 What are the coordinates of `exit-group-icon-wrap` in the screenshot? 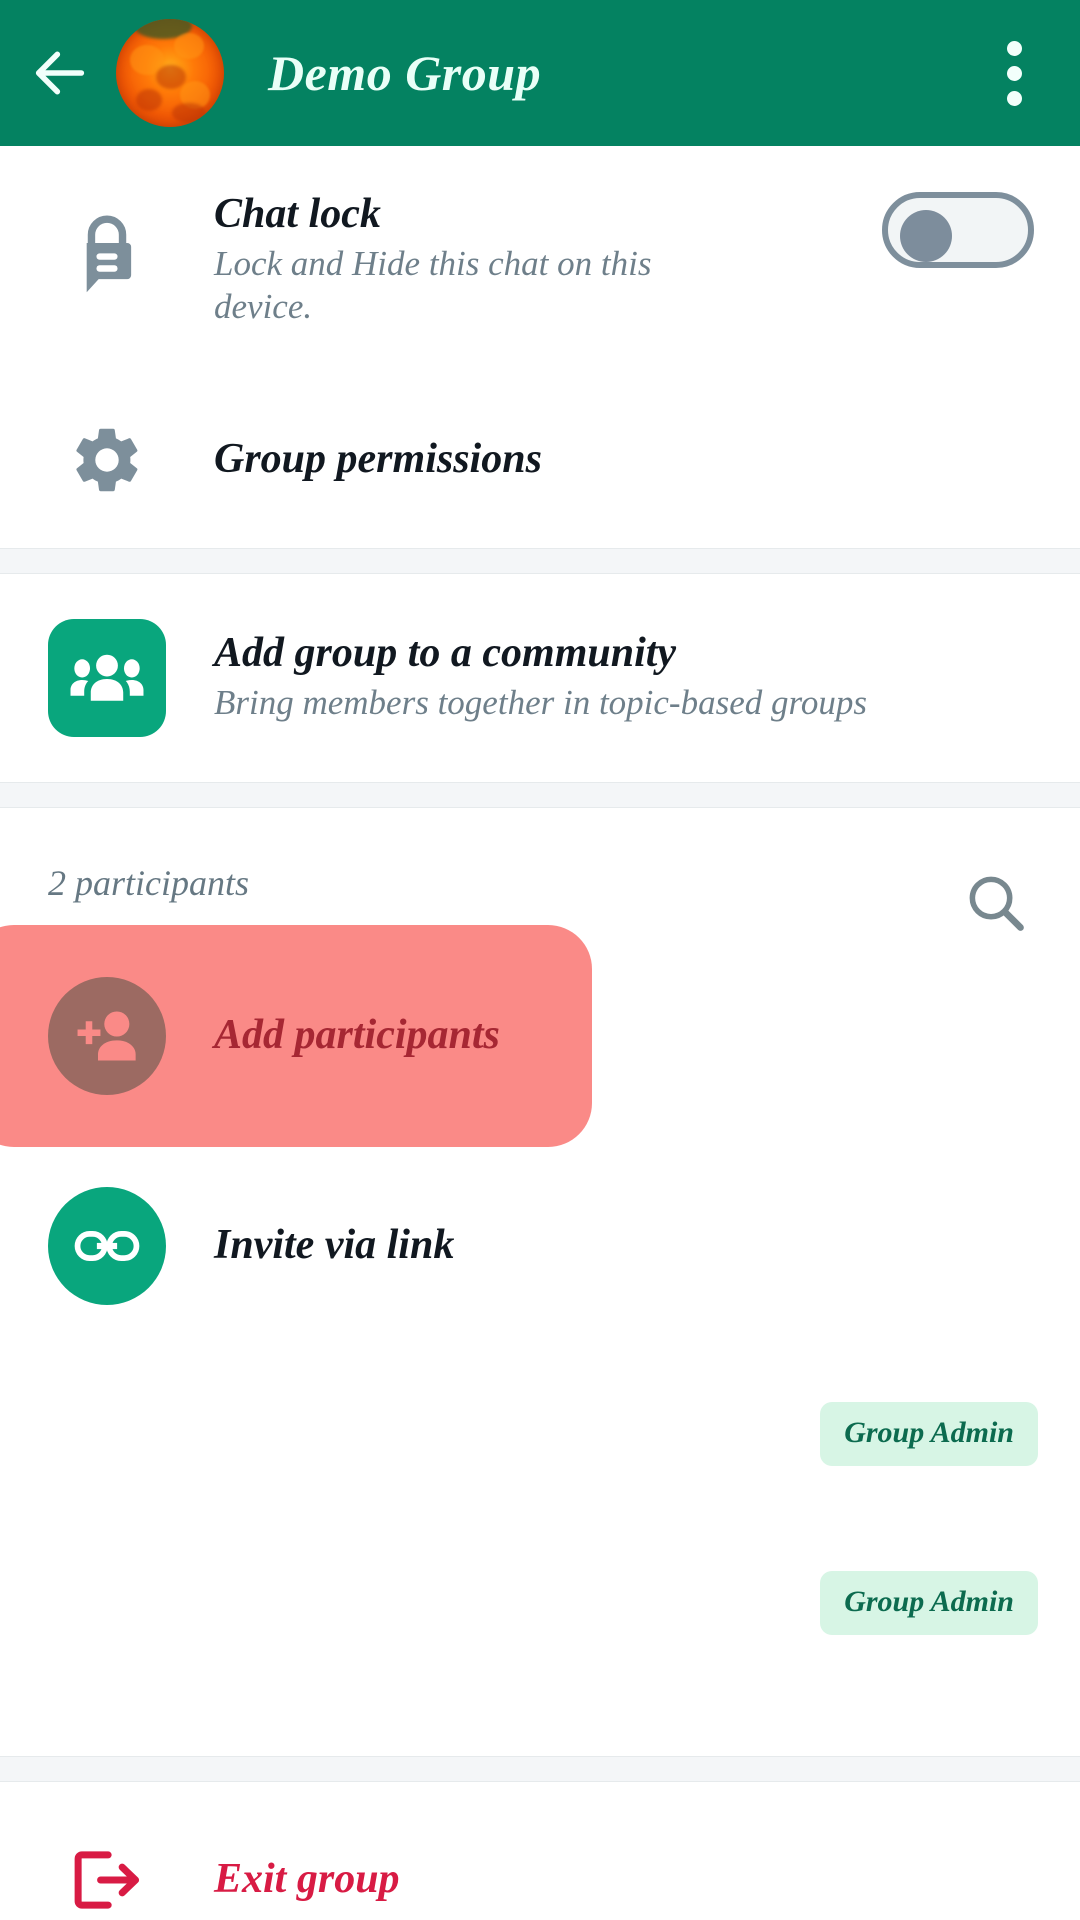 It's located at (107, 1880).